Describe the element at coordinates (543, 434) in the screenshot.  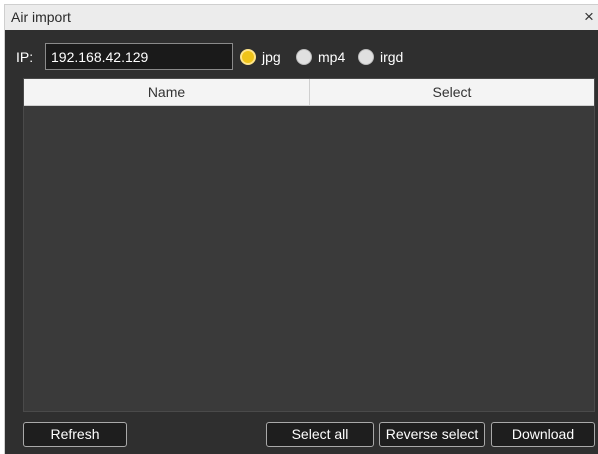
I see `download-button: Download` at that location.